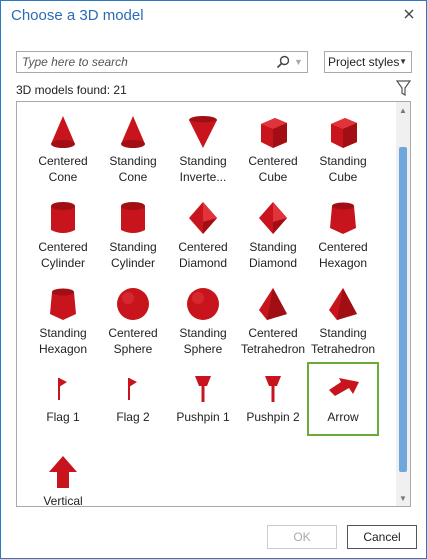 The image size is (427, 559). I want to click on model-item: Vertical, so click(63, 477).